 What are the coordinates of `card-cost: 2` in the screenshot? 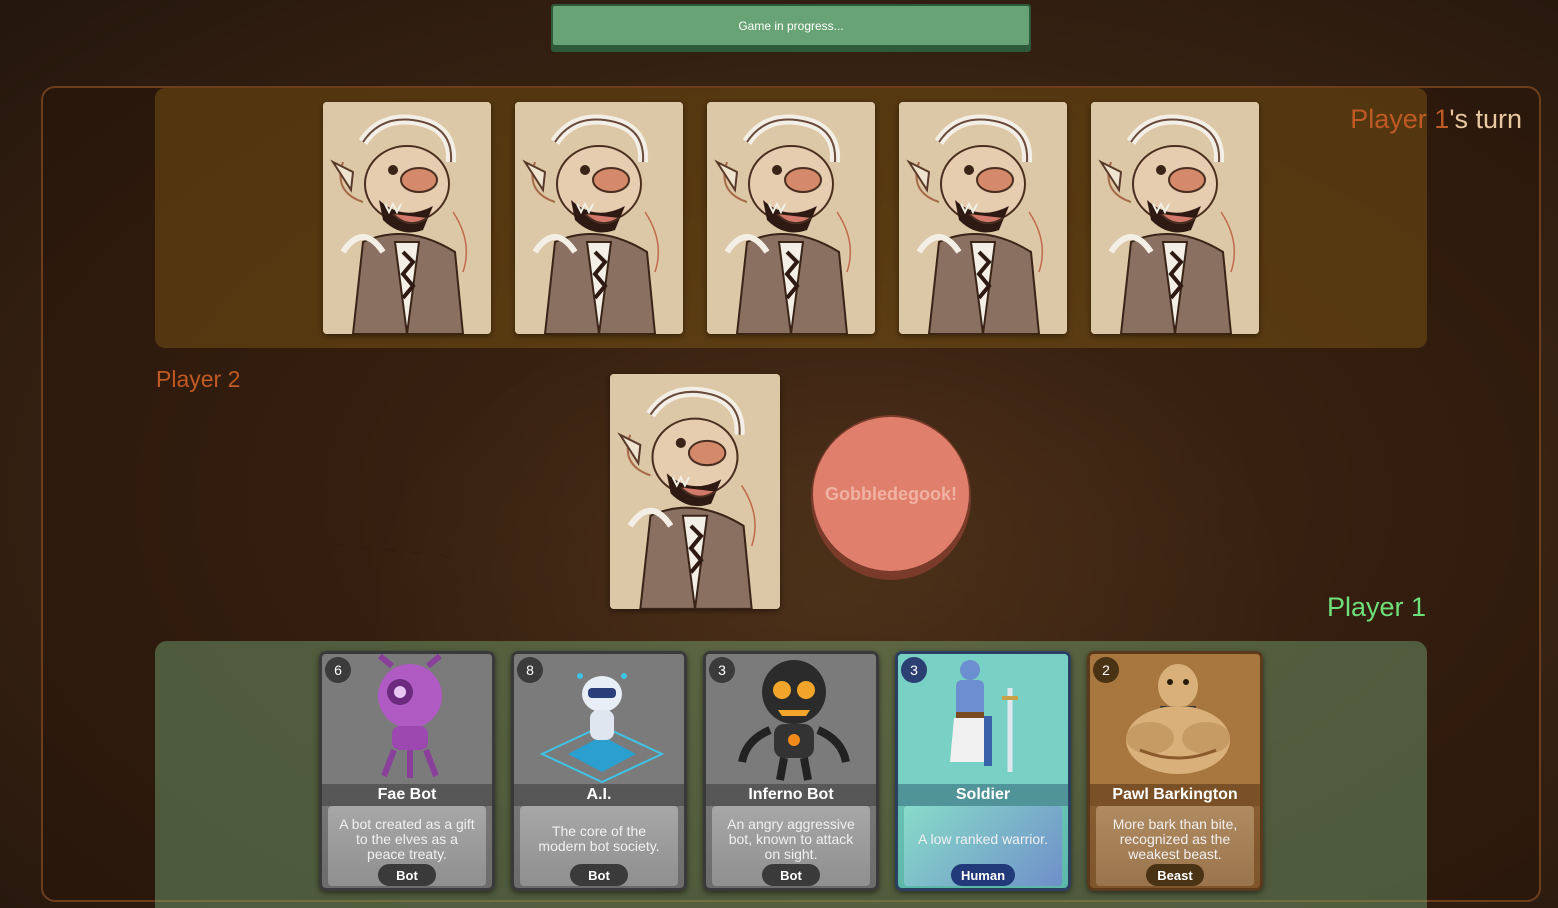 It's located at (1106, 670).